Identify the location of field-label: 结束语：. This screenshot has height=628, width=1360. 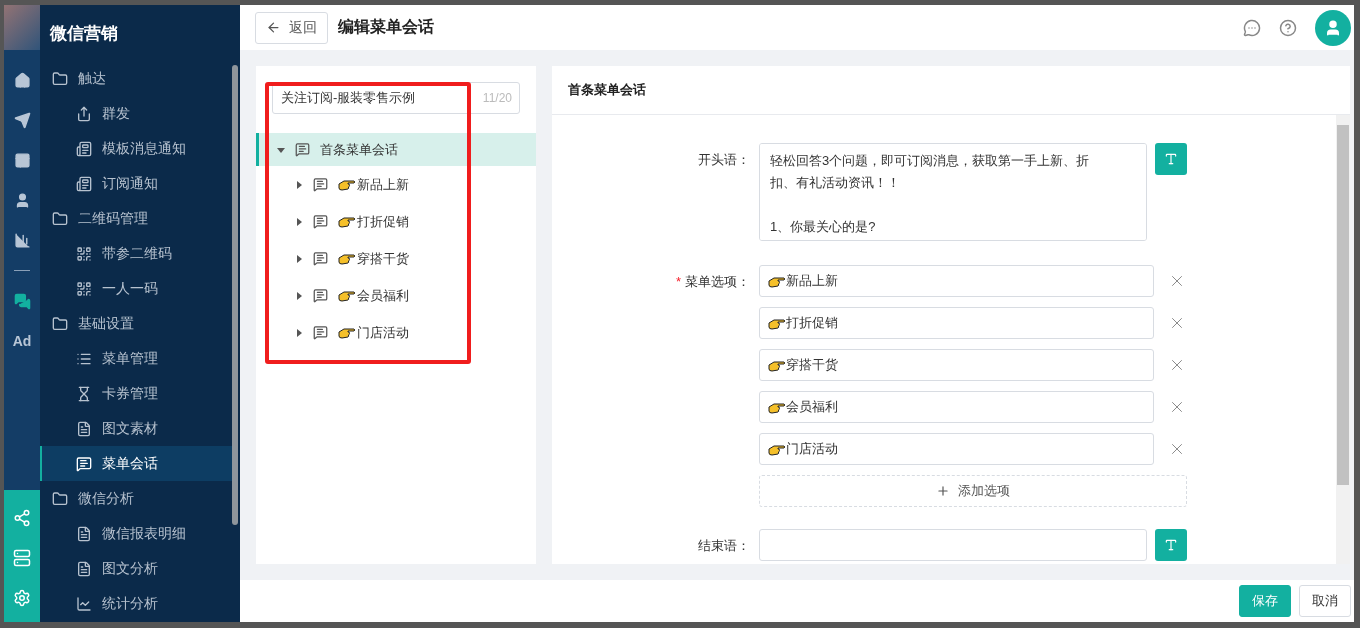
(723, 546).